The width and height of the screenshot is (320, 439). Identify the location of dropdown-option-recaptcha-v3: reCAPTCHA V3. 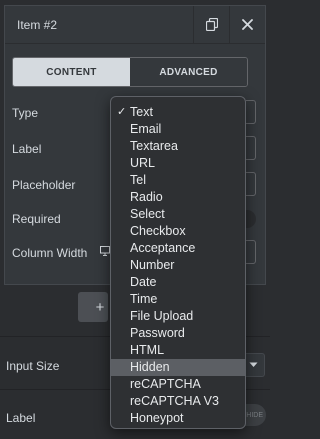
(178, 401).